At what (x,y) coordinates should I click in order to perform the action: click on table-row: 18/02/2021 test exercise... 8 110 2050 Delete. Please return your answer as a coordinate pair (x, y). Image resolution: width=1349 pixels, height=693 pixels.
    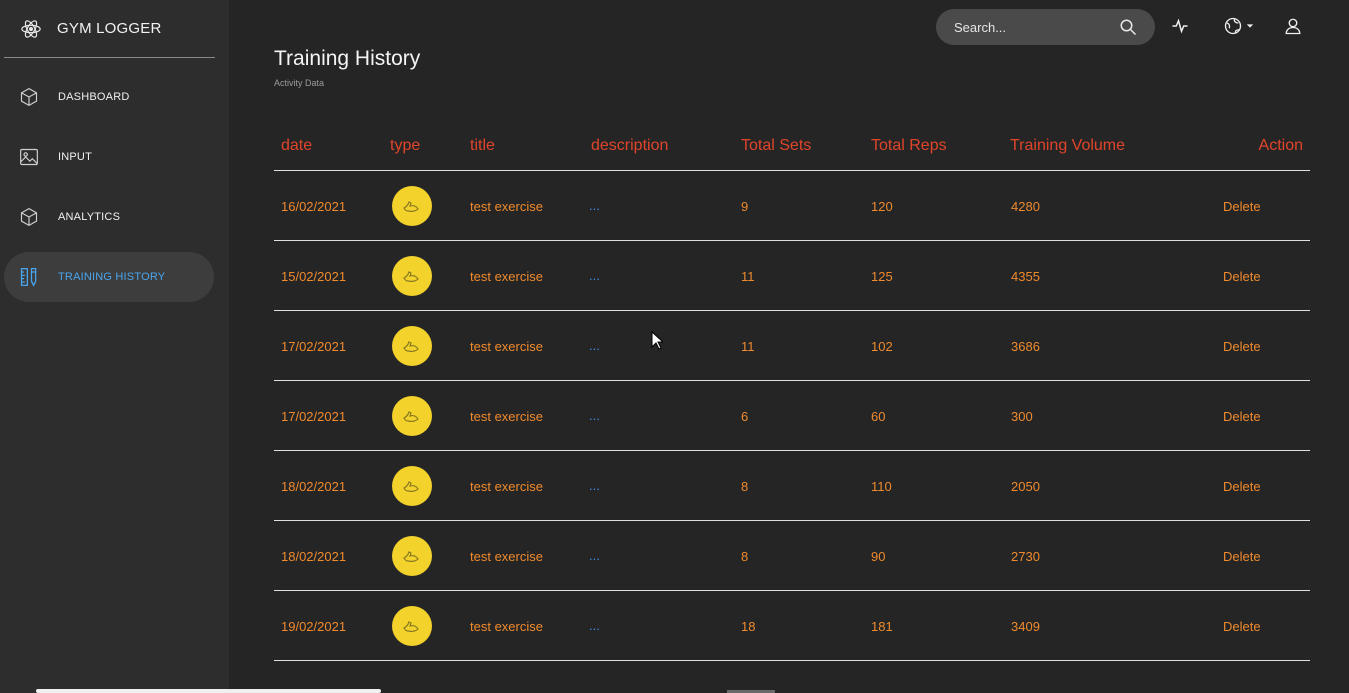
    Looking at the image, I should click on (792, 486).